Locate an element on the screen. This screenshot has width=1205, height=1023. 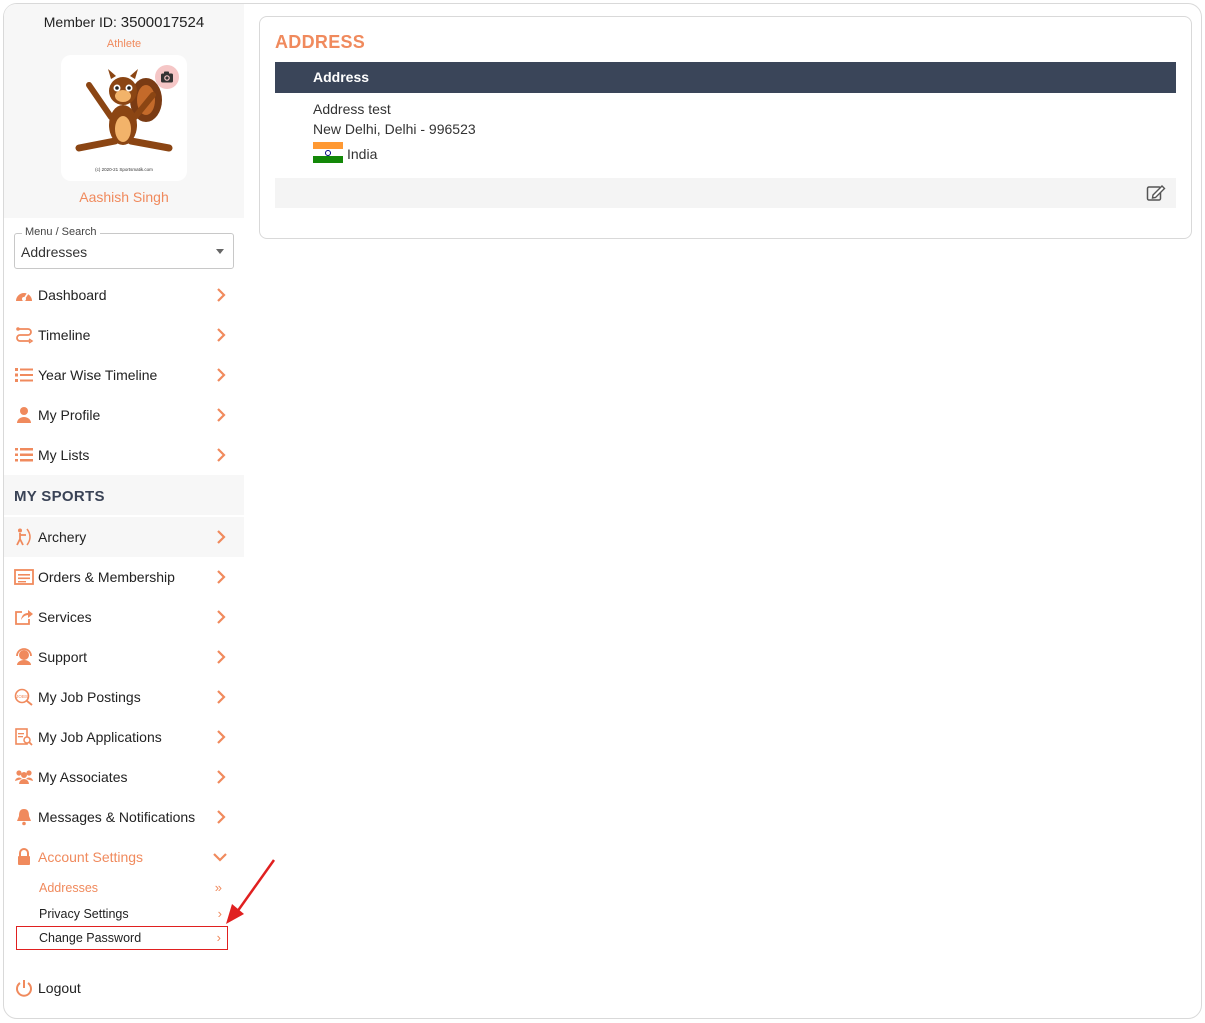
address-column-header: Address is located at coordinates (341, 77).